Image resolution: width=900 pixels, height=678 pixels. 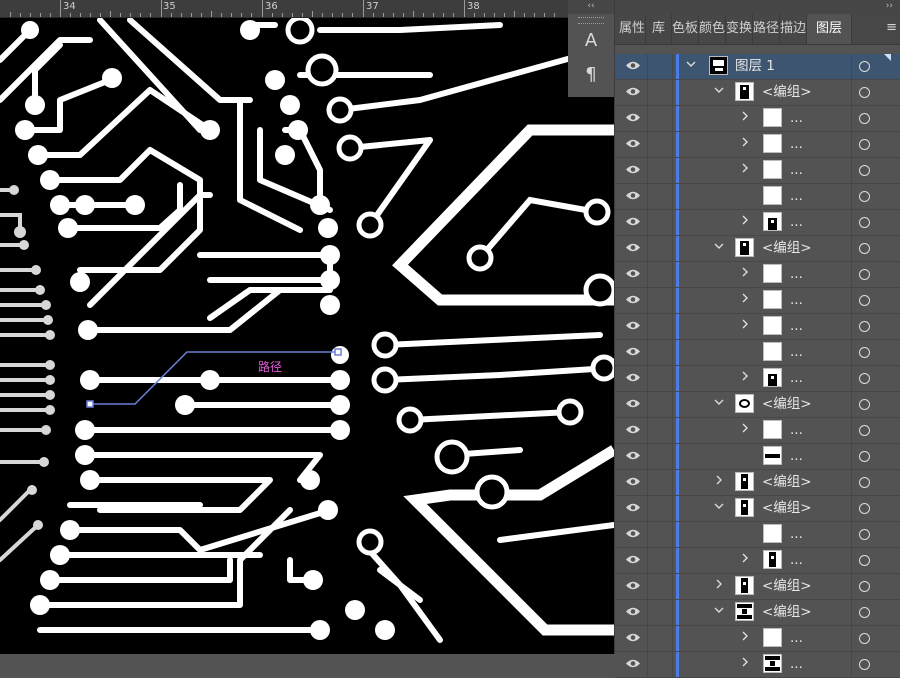 I want to click on panel-menu-icon: ≡, so click(x=891, y=27).